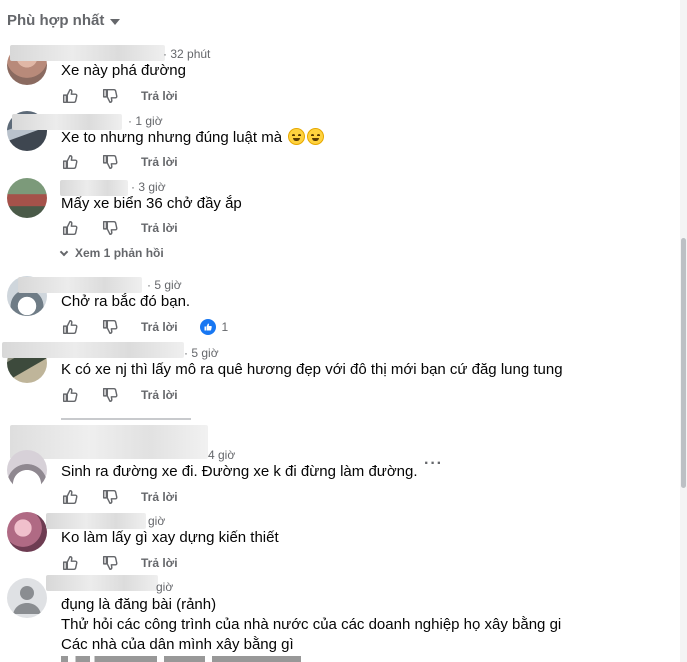  I want to click on reaction-summary: 1, so click(214, 327).